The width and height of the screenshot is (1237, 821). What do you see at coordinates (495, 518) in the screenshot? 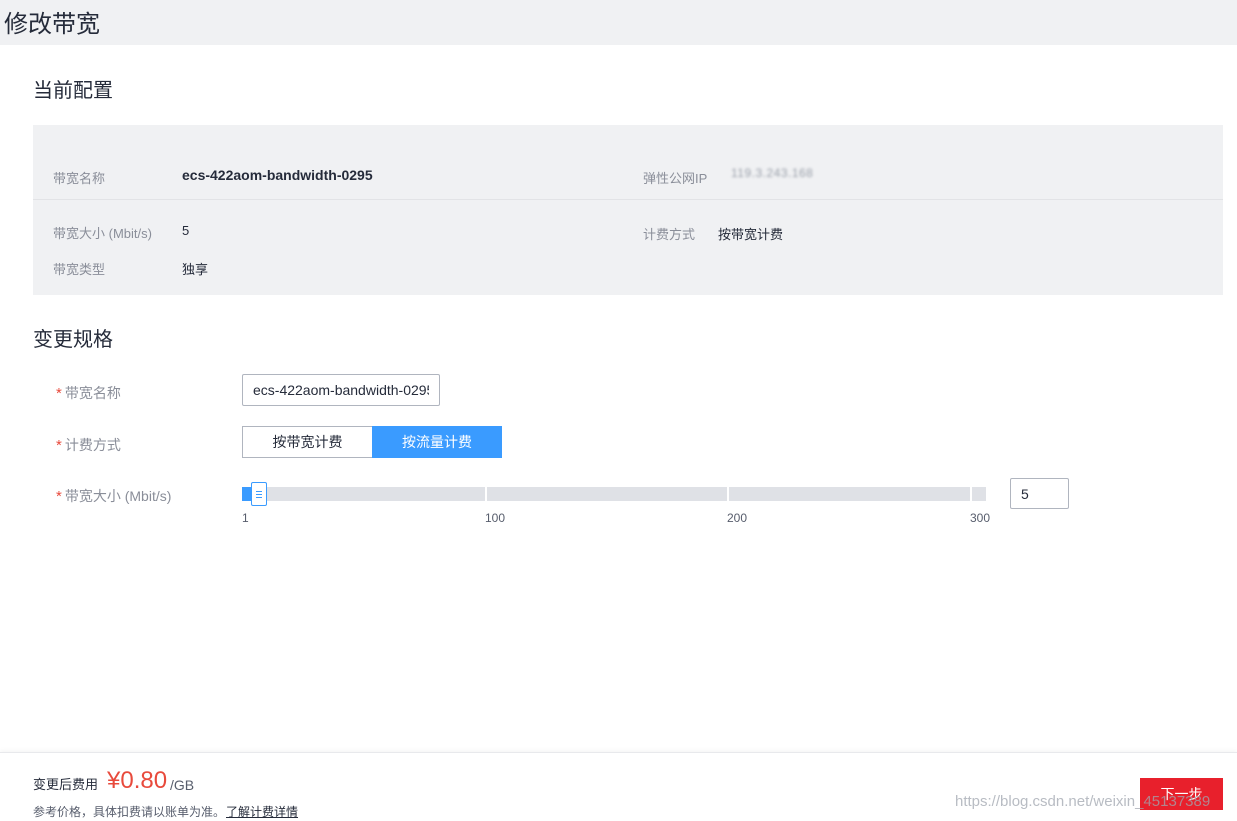
I see `slider-tick-label: 100` at bounding box center [495, 518].